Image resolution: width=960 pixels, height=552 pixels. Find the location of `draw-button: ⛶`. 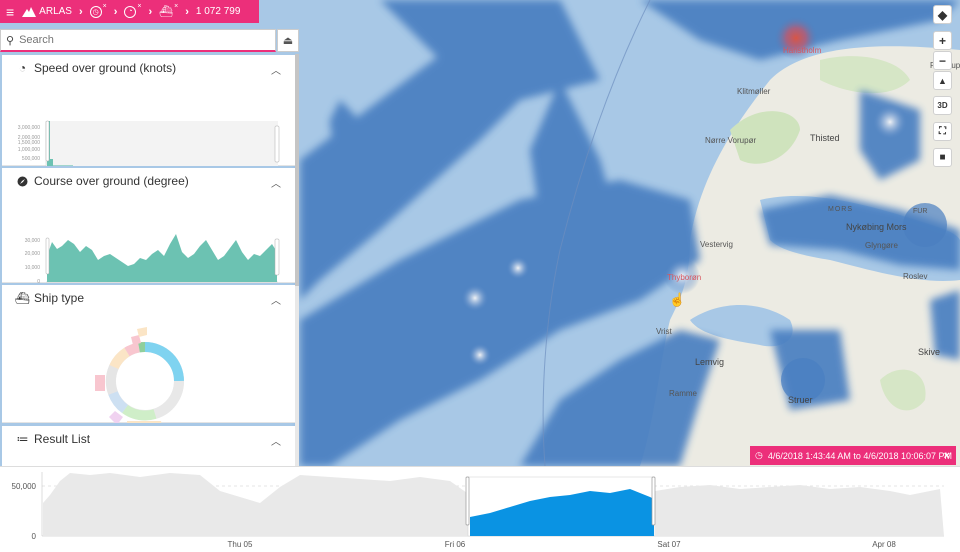

draw-button: ⛶ is located at coordinates (942, 131).